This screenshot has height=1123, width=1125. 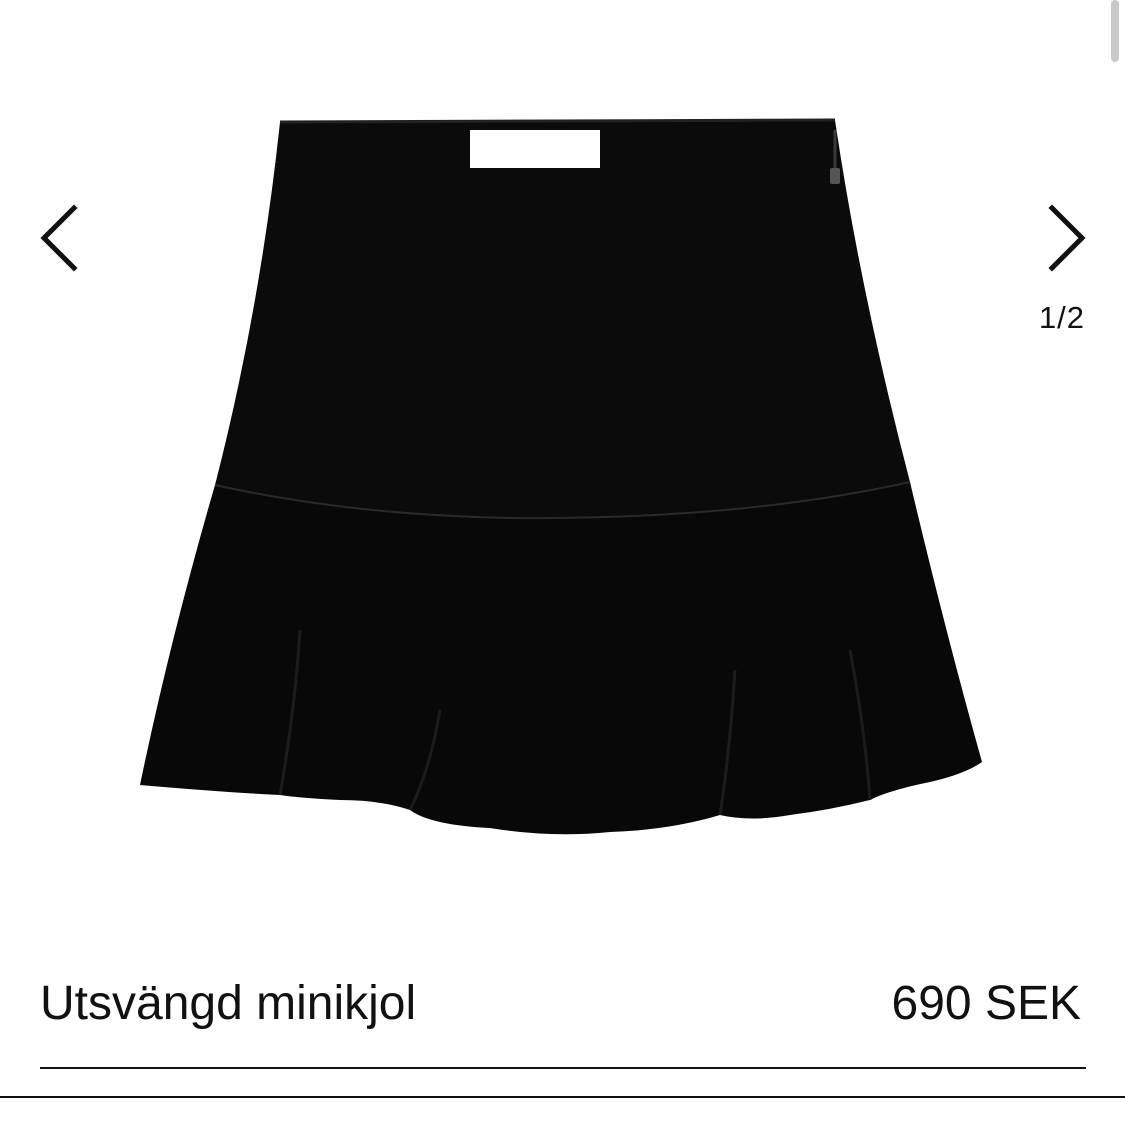 I want to click on product-price: 690 SEK, so click(x=986, y=1003).